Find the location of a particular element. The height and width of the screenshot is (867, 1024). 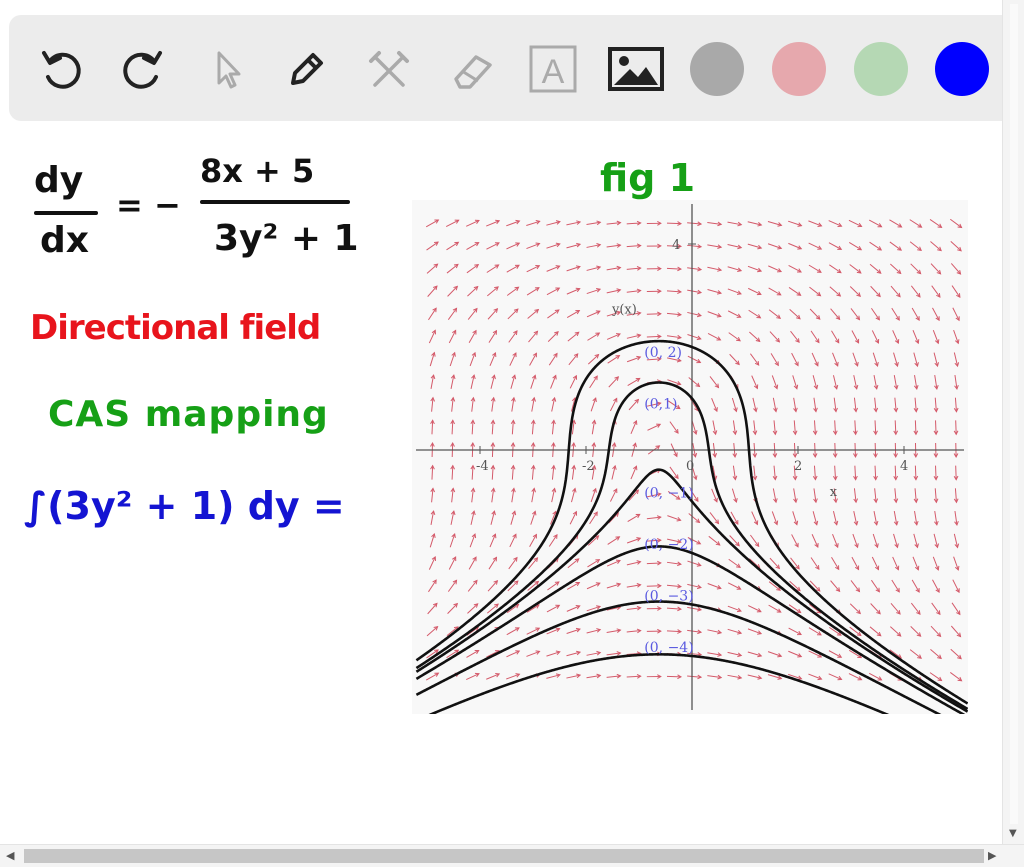

color-swatch-gray is located at coordinates (717, 69).